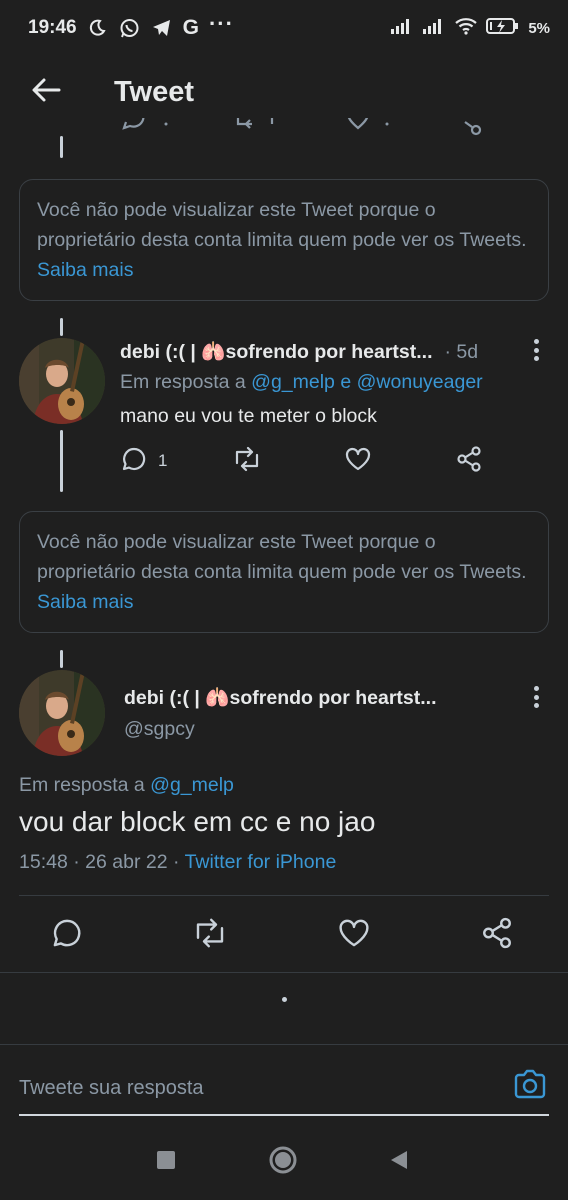 Image resolution: width=568 pixels, height=1200 pixels. I want to click on tweet-actions, so click(285, 935).